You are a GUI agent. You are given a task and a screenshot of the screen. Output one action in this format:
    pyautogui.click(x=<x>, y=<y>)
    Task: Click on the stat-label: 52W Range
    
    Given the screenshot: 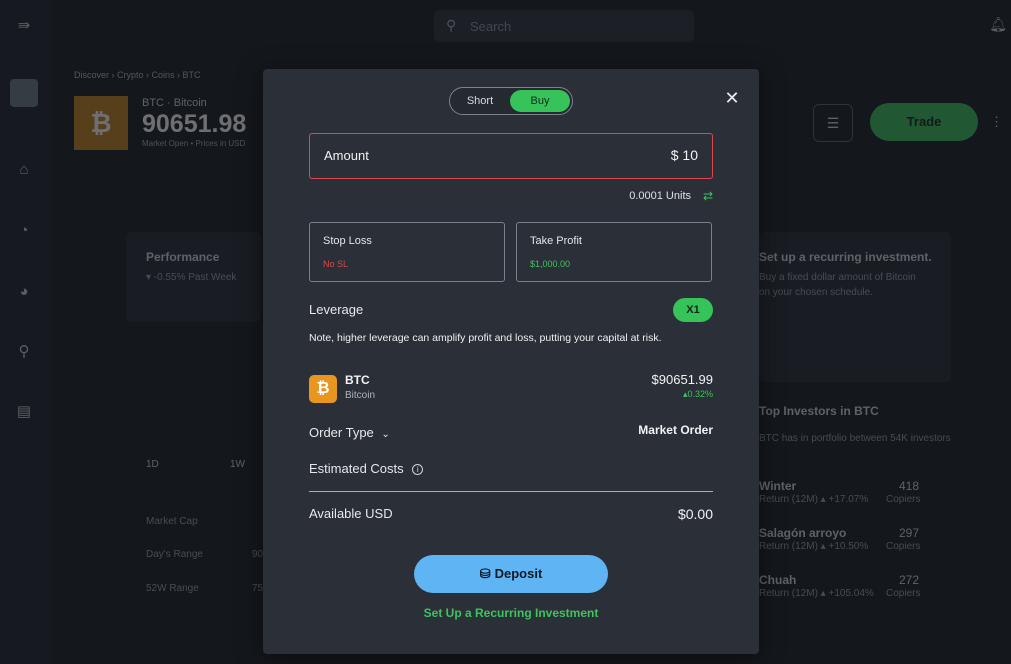 What is the action you would take?
    pyautogui.click(x=172, y=588)
    